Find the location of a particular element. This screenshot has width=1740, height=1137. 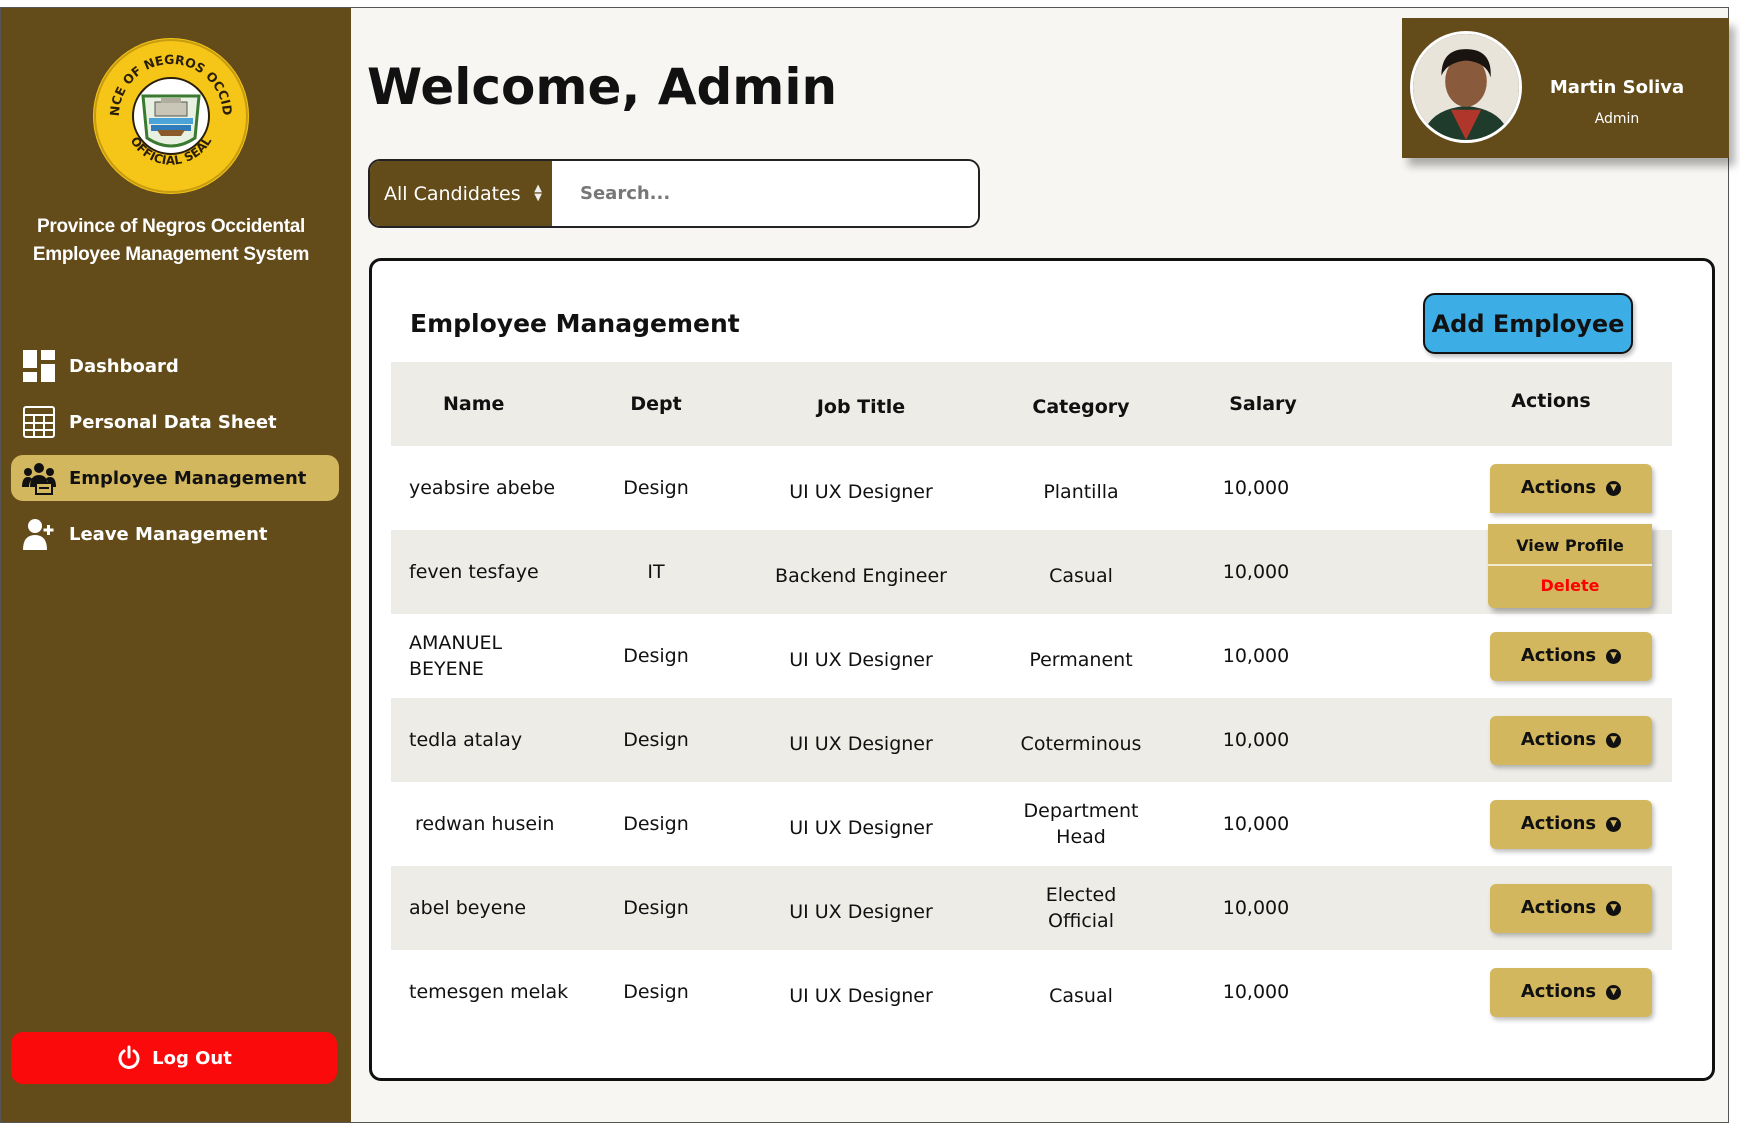

sidebar-item-label: Employee Management is located at coordinates (188, 478).